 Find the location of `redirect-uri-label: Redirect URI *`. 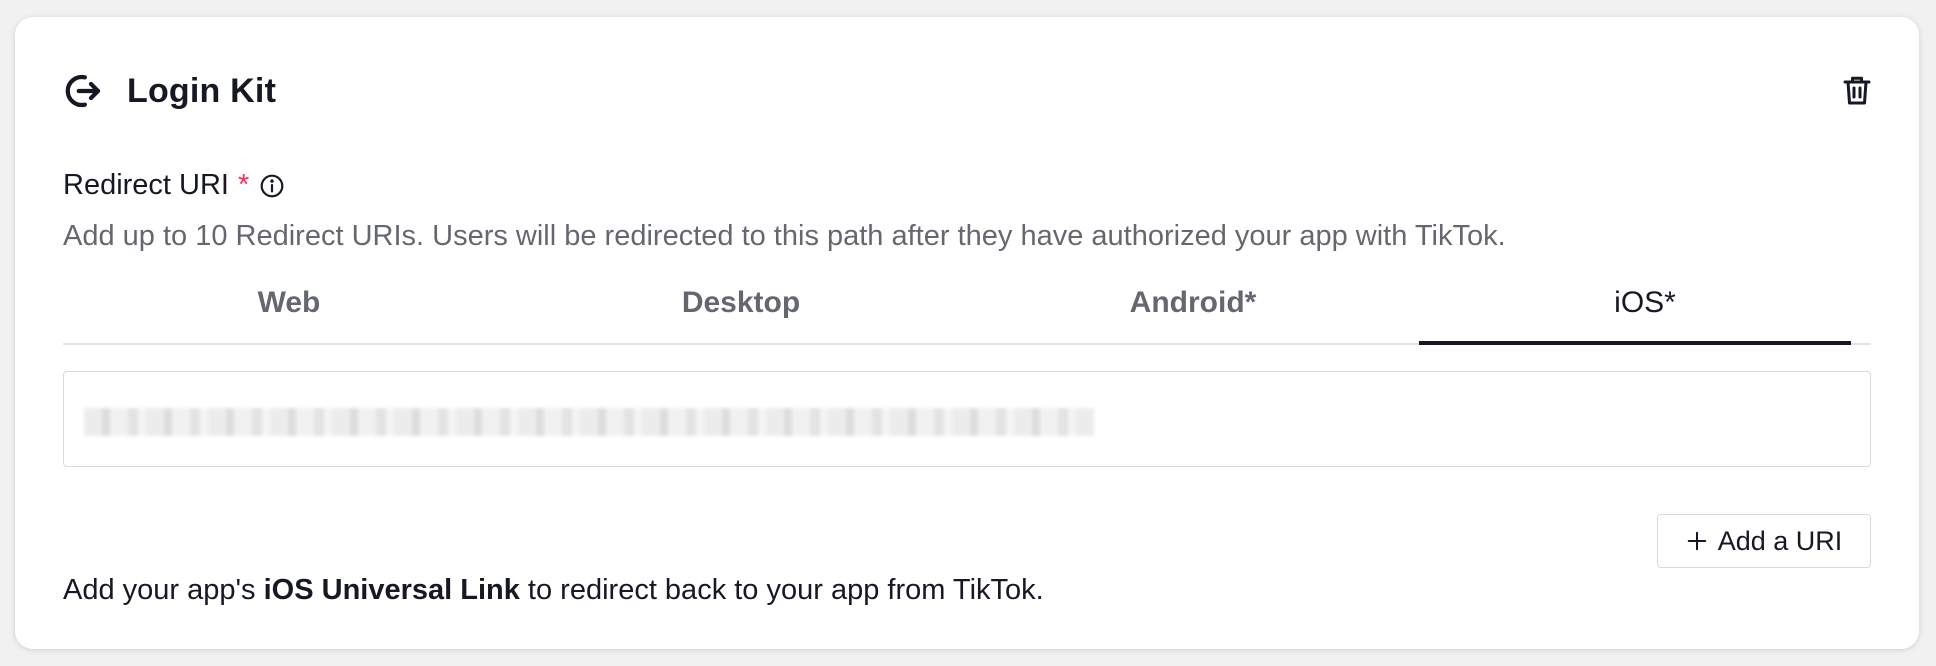

redirect-uri-label: Redirect URI * is located at coordinates (175, 185).